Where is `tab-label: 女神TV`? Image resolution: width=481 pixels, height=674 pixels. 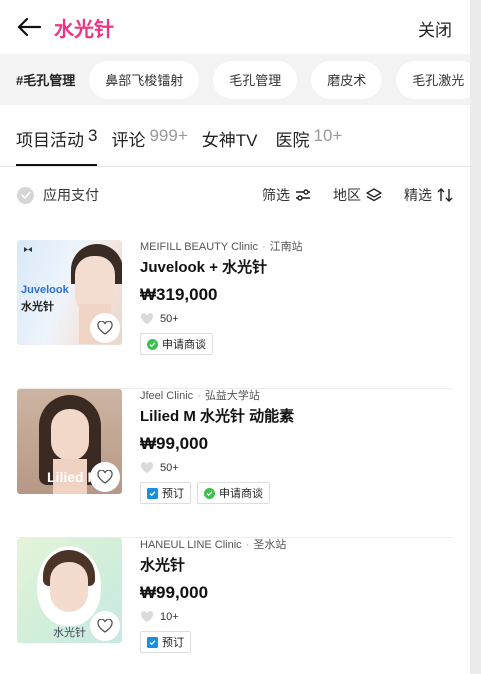 tab-label: 女神TV is located at coordinates (229, 140).